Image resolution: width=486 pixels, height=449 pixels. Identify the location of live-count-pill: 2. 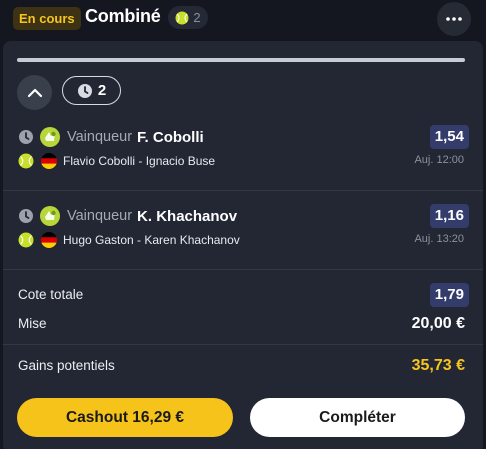
(91, 90).